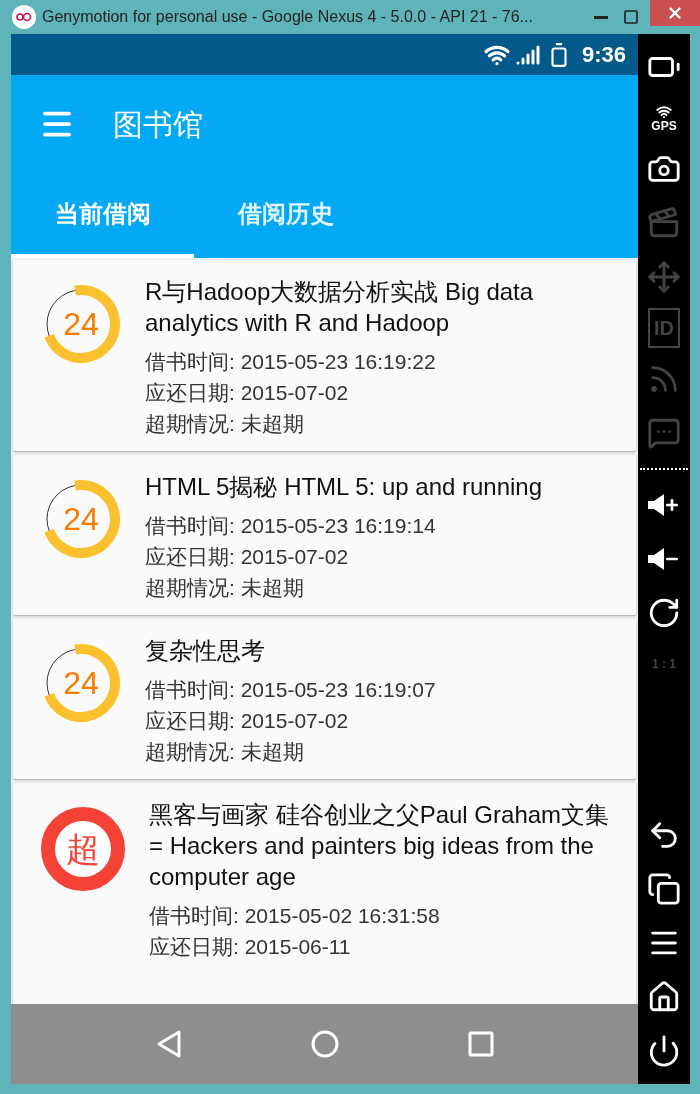 Image resolution: width=700 pixels, height=1094 pixels. I want to click on loan-detail: 借书时间: 2015-05-23 16:19:22, so click(291, 362).